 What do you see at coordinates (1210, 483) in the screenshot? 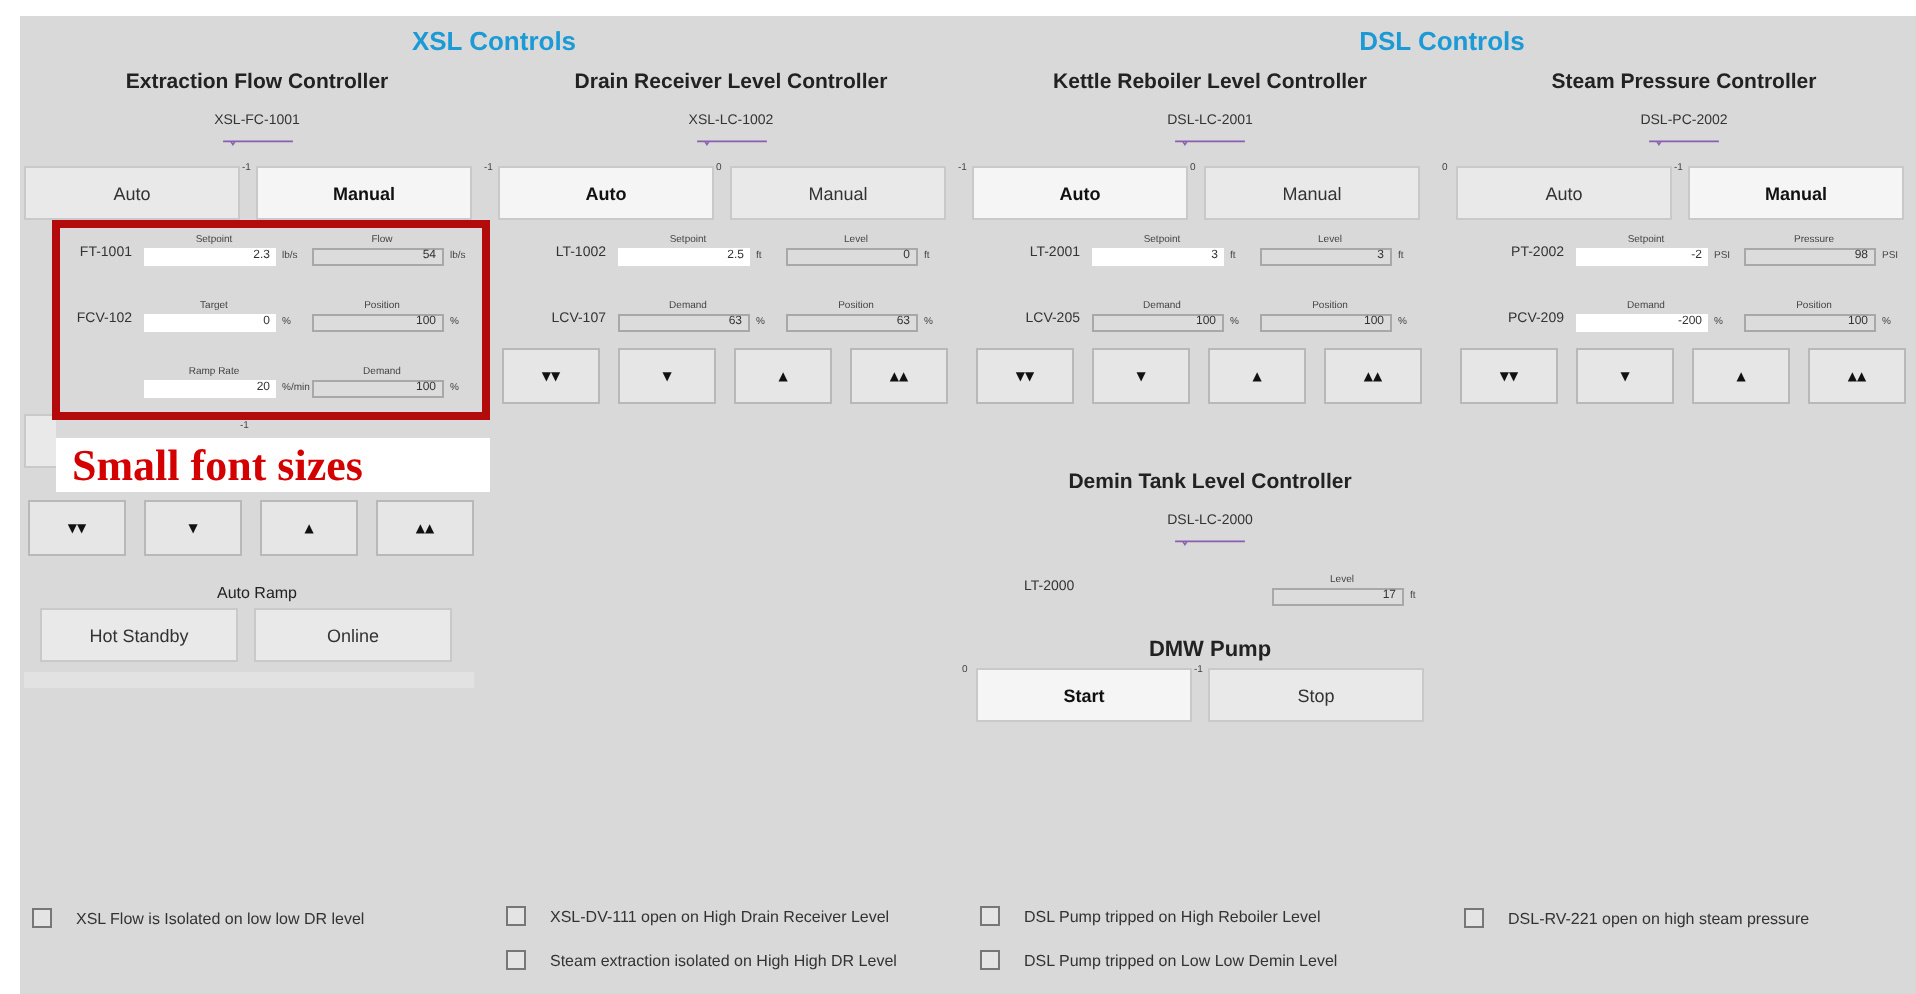
I see `controller-title: Demin Tank Level Controller` at bounding box center [1210, 483].